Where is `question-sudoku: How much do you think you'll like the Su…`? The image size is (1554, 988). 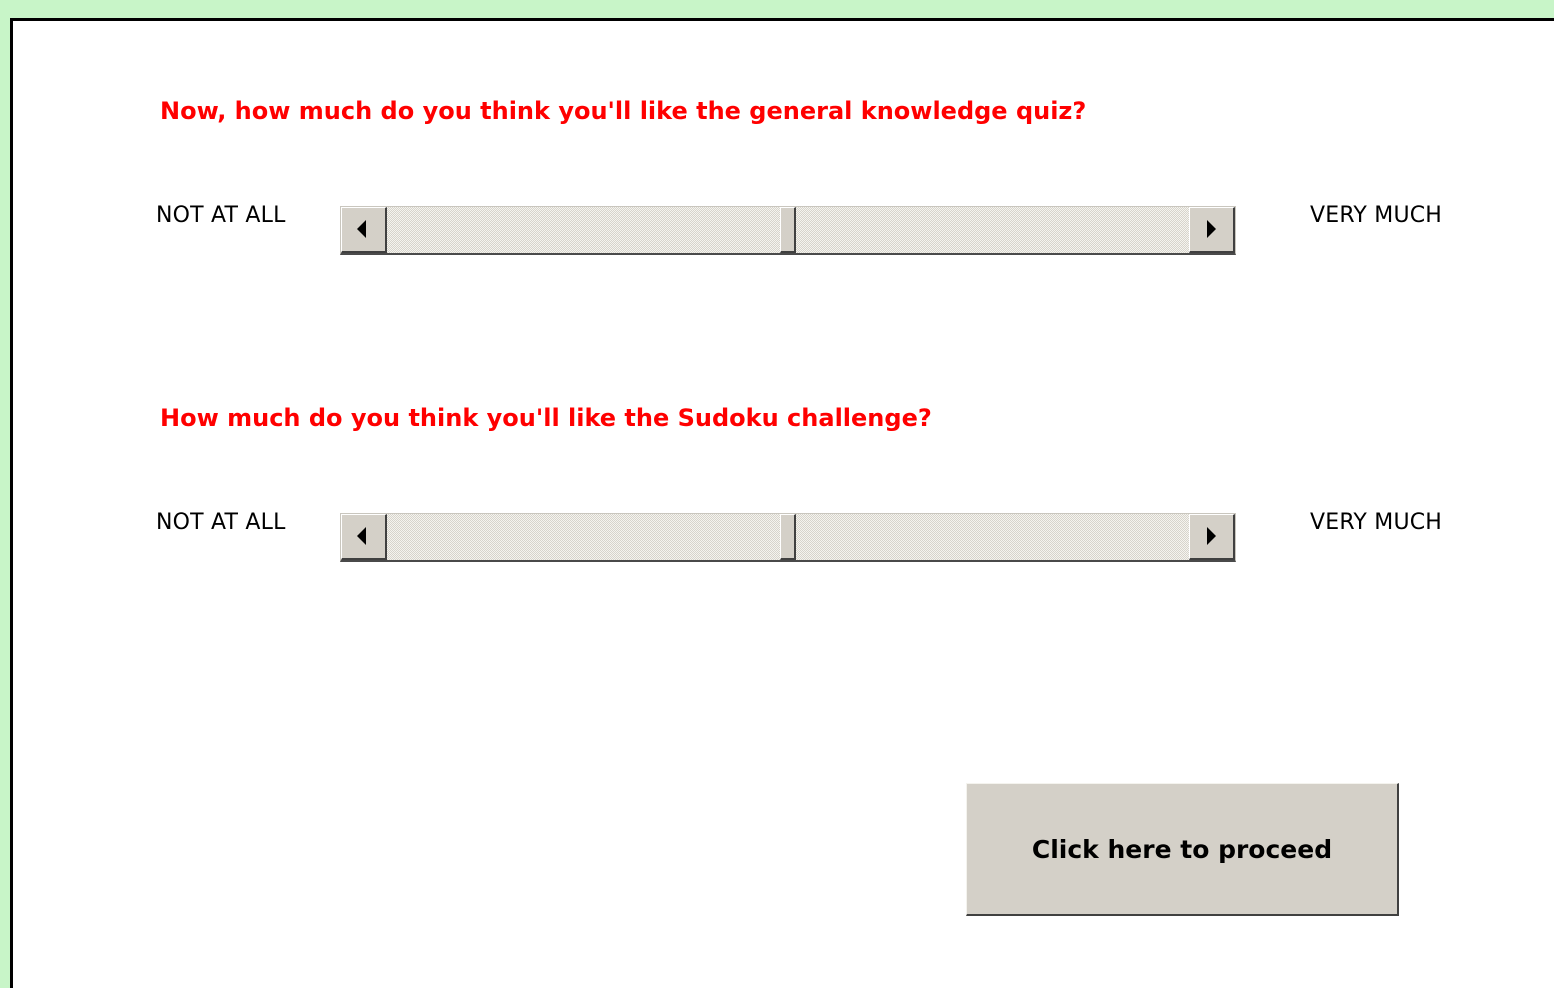
question-sudoku: How much do you think you'll like the Su… is located at coordinates (546, 418).